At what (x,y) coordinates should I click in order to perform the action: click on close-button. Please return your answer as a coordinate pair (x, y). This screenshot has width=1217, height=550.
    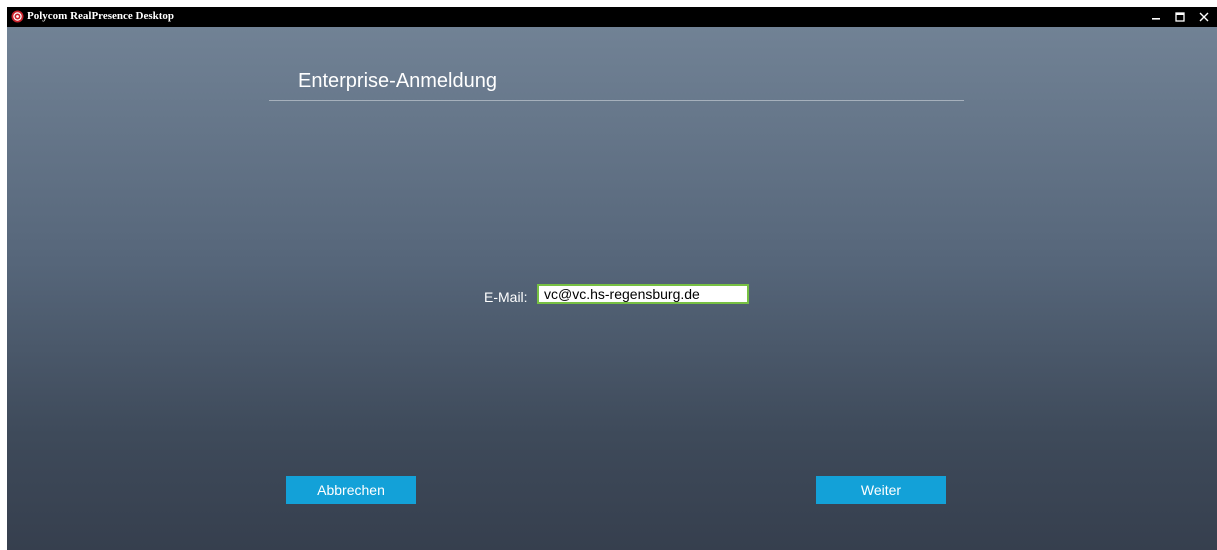
    Looking at the image, I should click on (1204, 17).